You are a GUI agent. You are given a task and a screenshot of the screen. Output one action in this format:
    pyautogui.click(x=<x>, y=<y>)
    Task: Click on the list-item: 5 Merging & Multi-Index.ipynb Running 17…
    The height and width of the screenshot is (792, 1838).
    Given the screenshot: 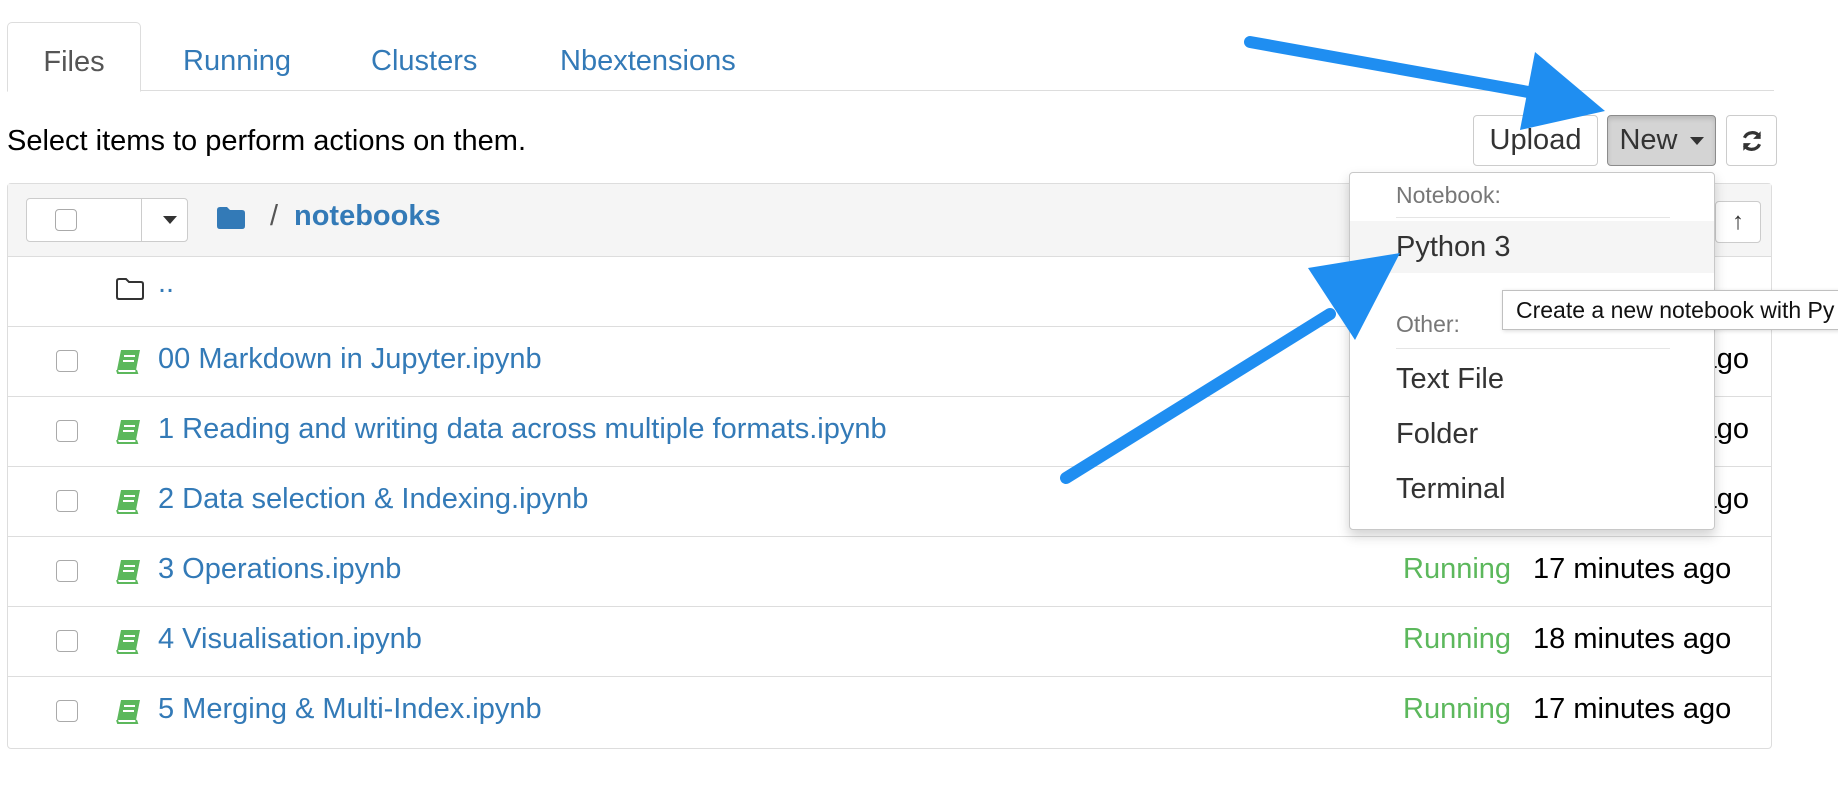 What is the action you would take?
    pyautogui.click(x=889, y=712)
    